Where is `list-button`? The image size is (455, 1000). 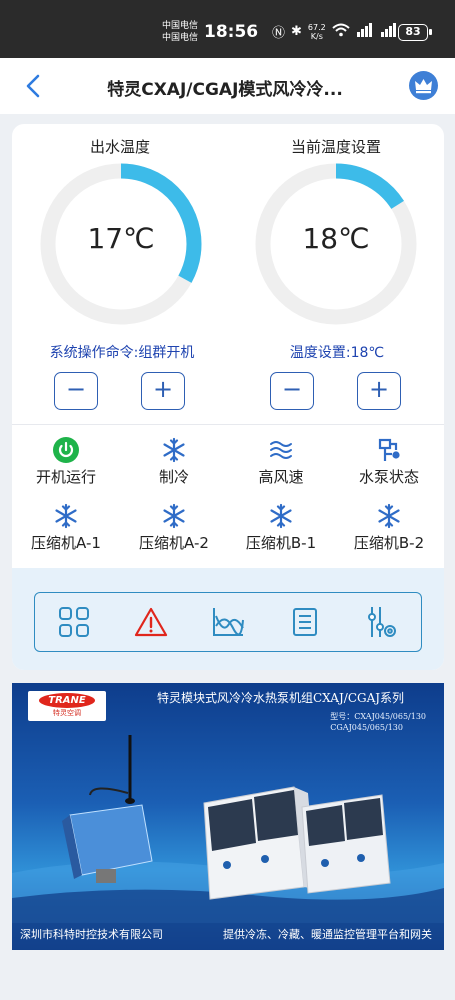
list-button is located at coordinates (305, 622).